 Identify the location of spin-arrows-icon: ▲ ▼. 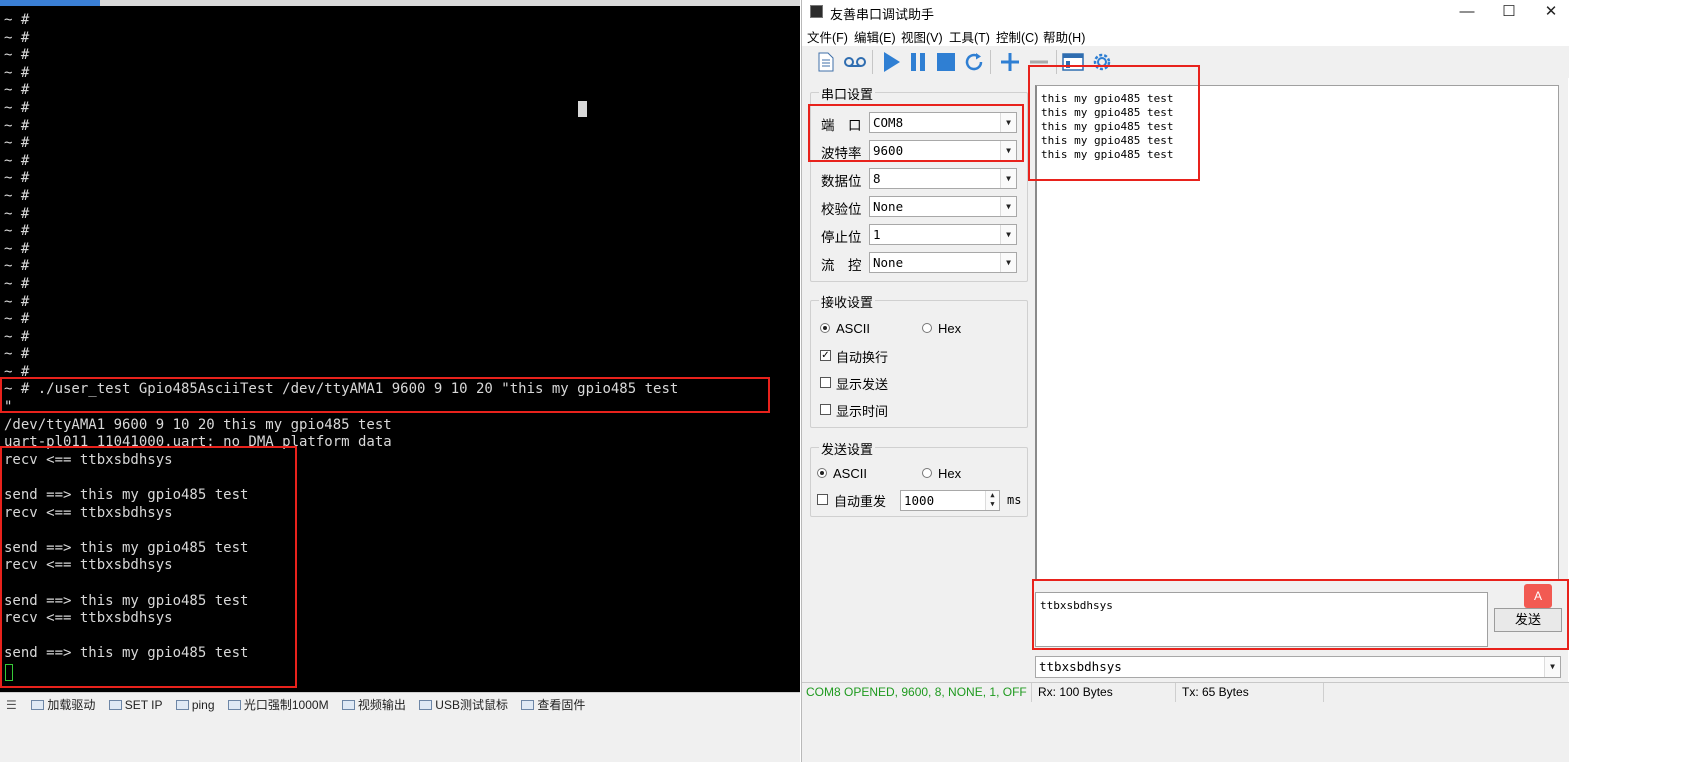
(992, 500).